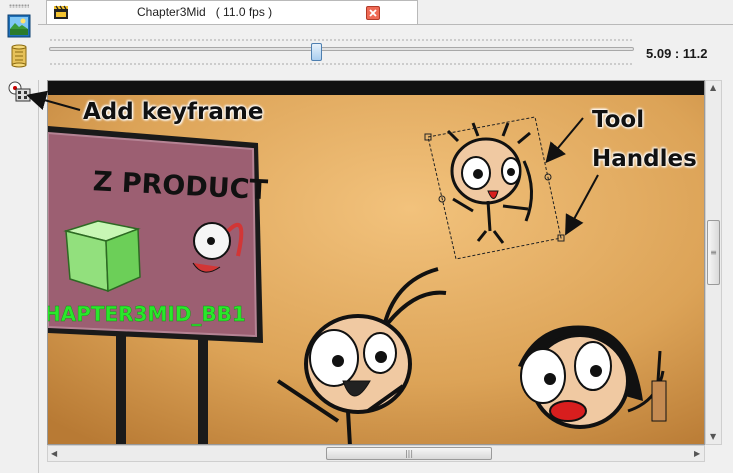 The height and width of the screenshot is (473, 733). What do you see at coordinates (173, 112) in the screenshot?
I see `annotation-add-keyframe: Add keyframe` at bounding box center [173, 112].